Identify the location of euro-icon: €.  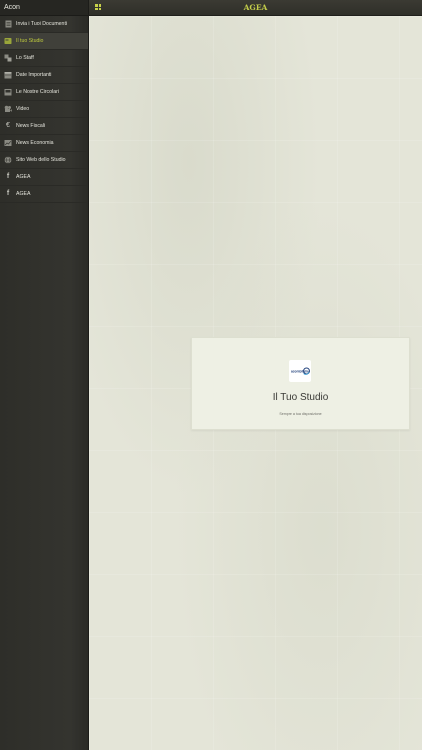
(8, 125).